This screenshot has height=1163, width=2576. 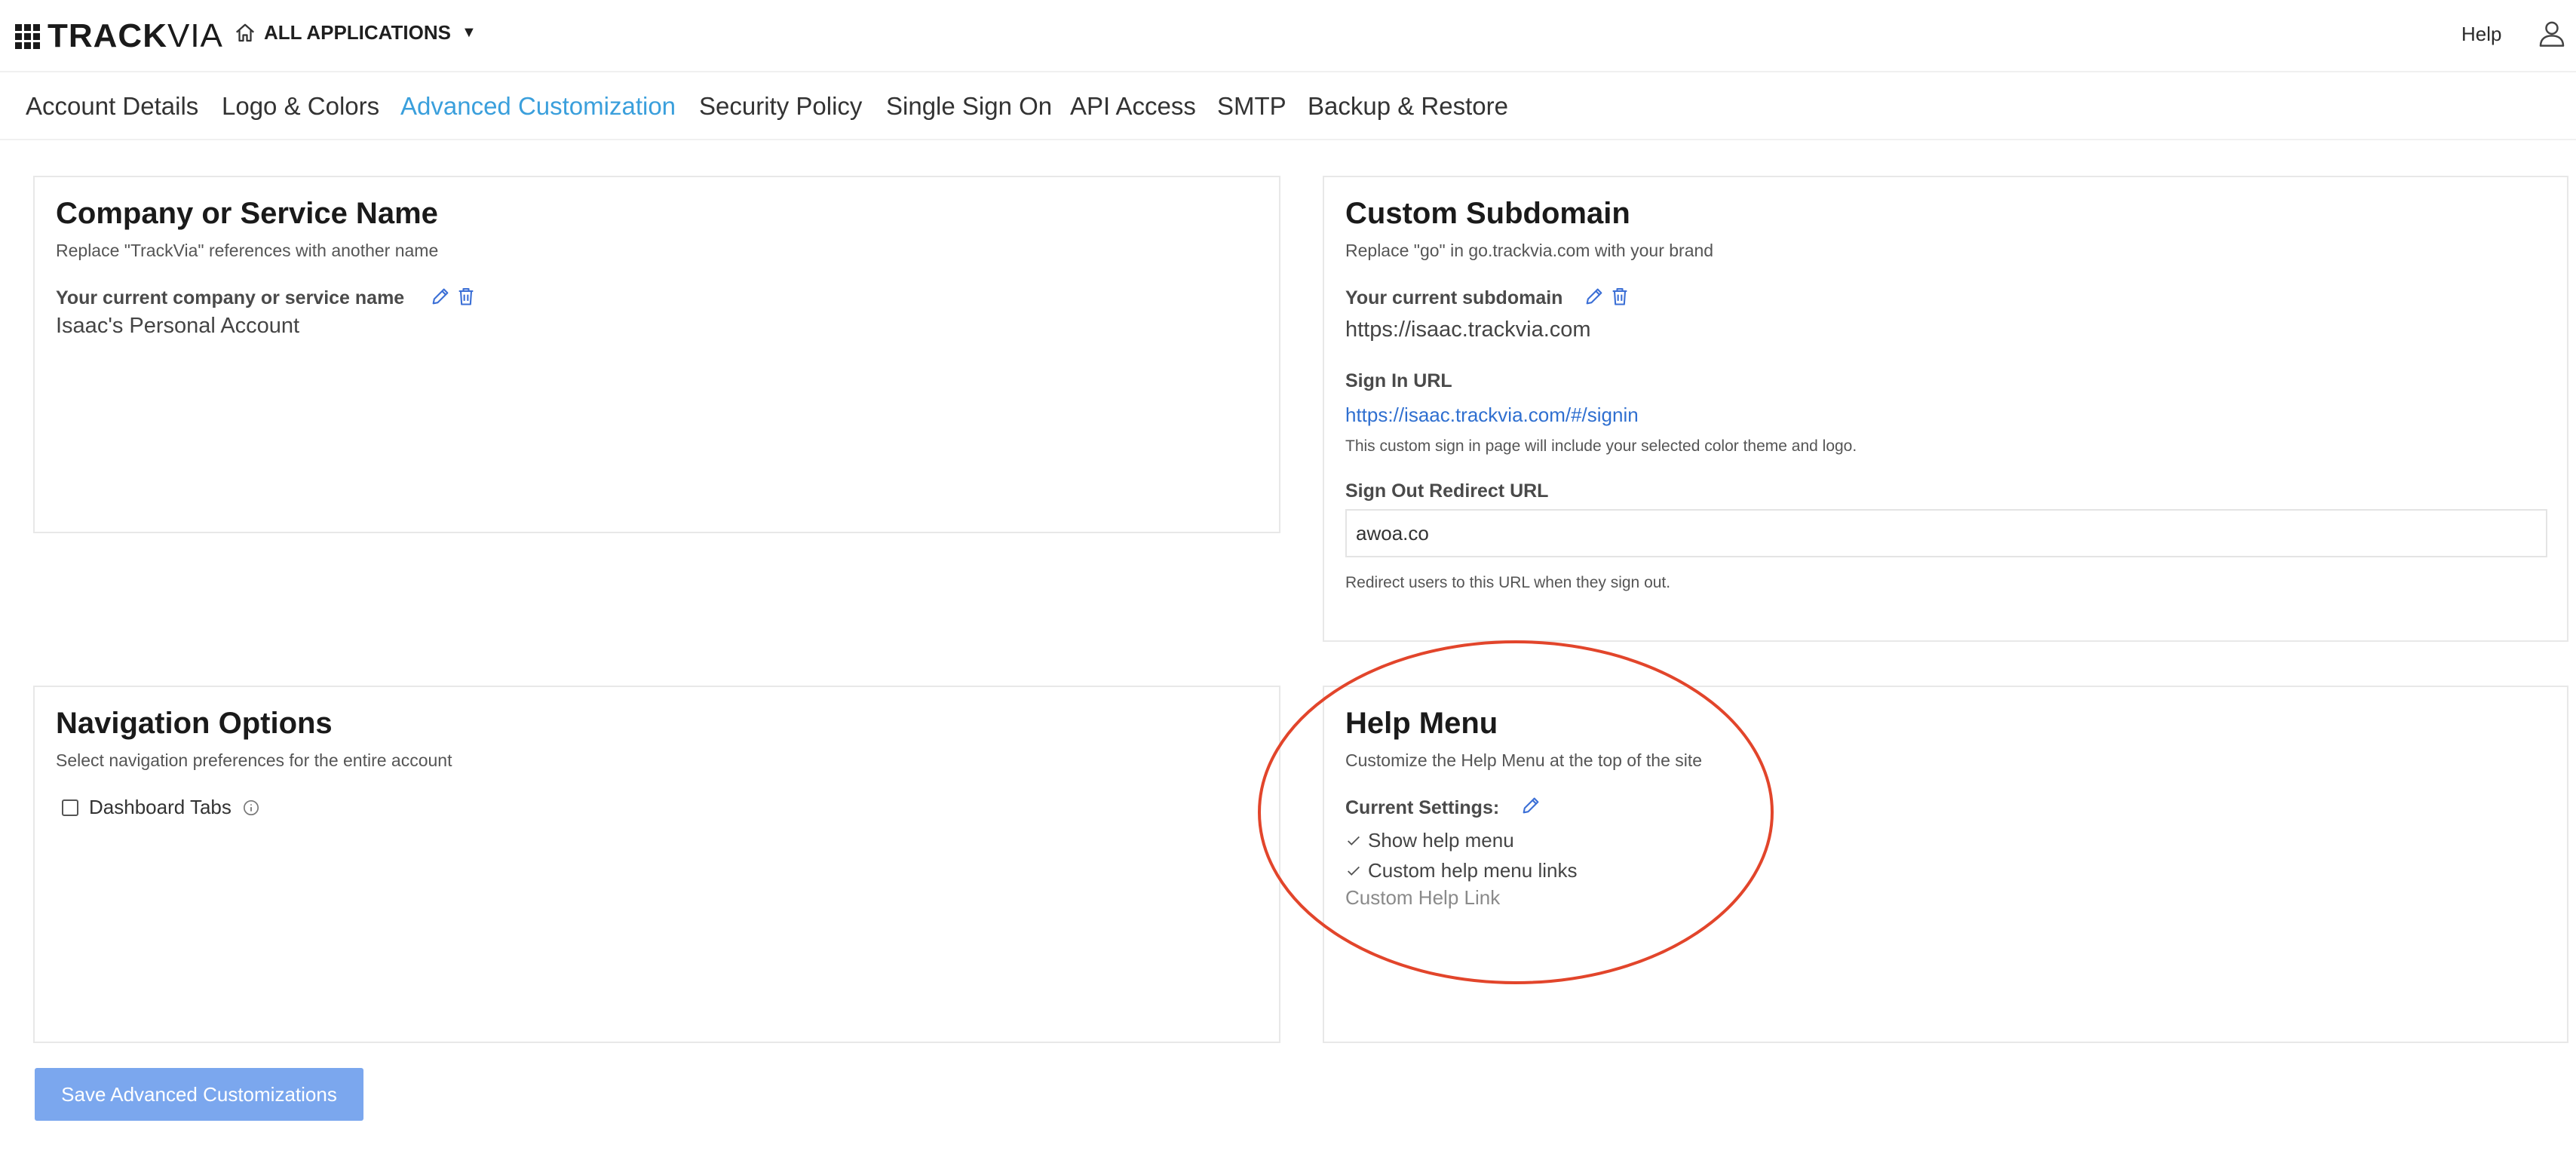 What do you see at coordinates (1133, 106) in the screenshot?
I see `tab-api-access: API Access` at bounding box center [1133, 106].